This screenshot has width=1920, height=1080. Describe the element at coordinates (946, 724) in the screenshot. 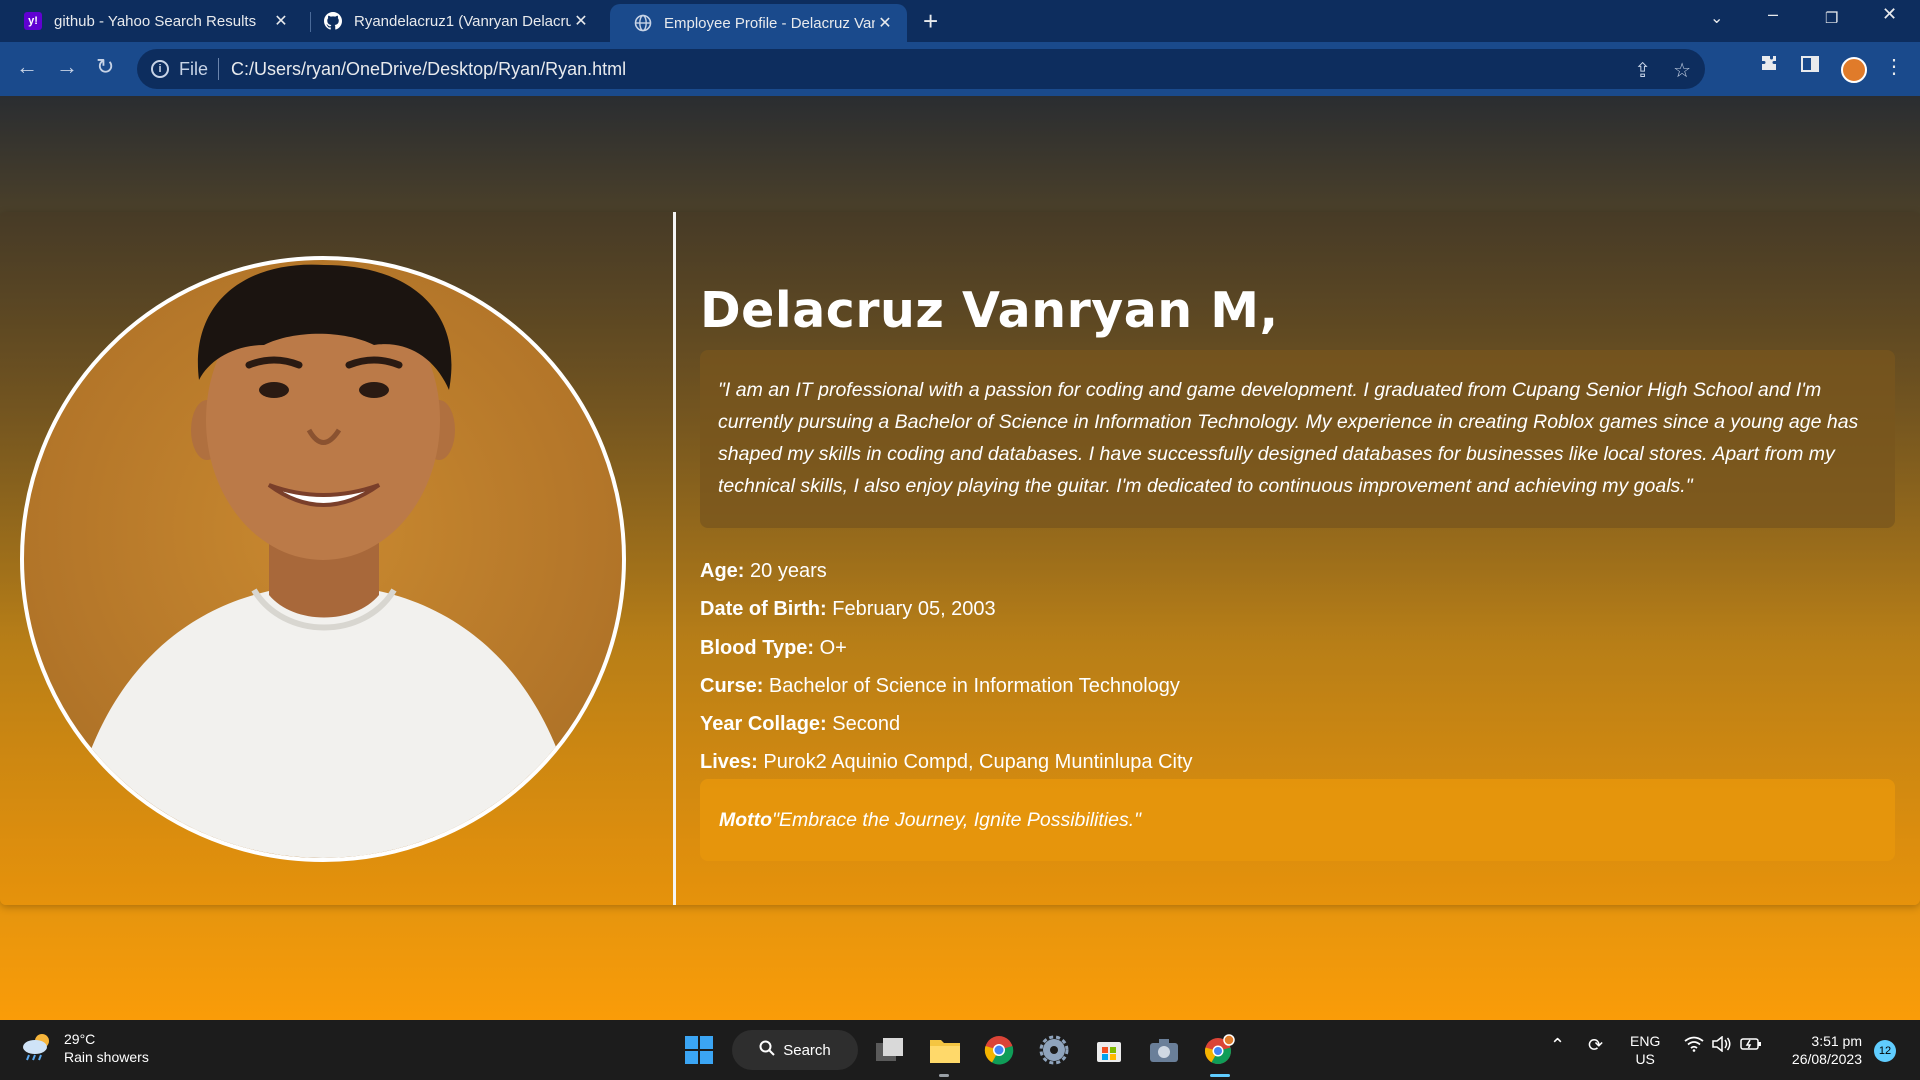

I see `fact-year-college: Year Collage: Second` at that location.